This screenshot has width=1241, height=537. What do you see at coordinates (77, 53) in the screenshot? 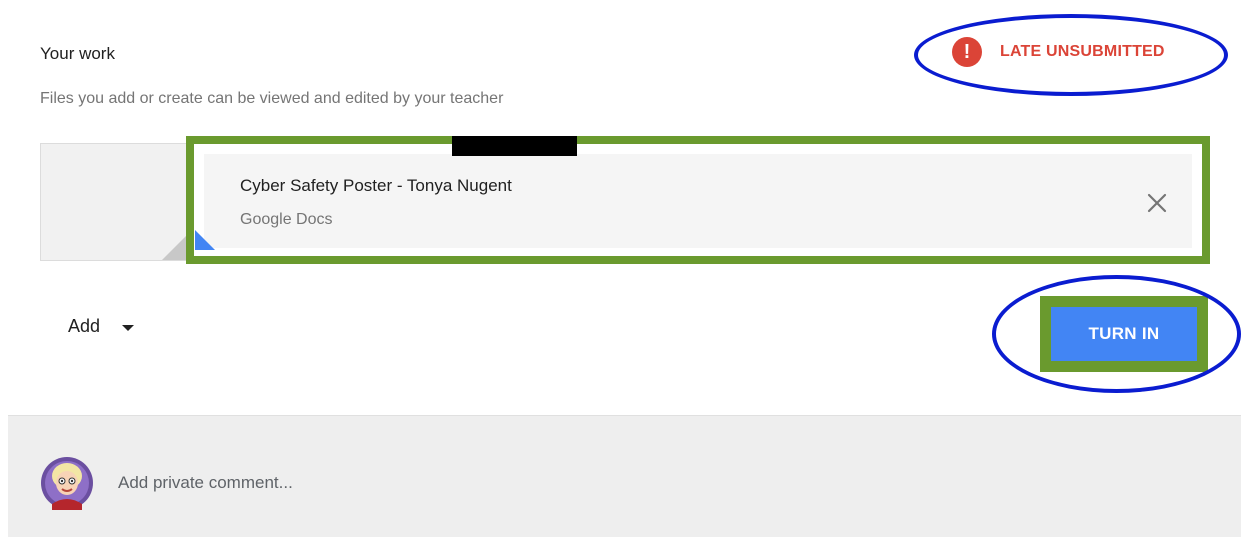
I see `section-title: Your work` at bounding box center [77, 53].